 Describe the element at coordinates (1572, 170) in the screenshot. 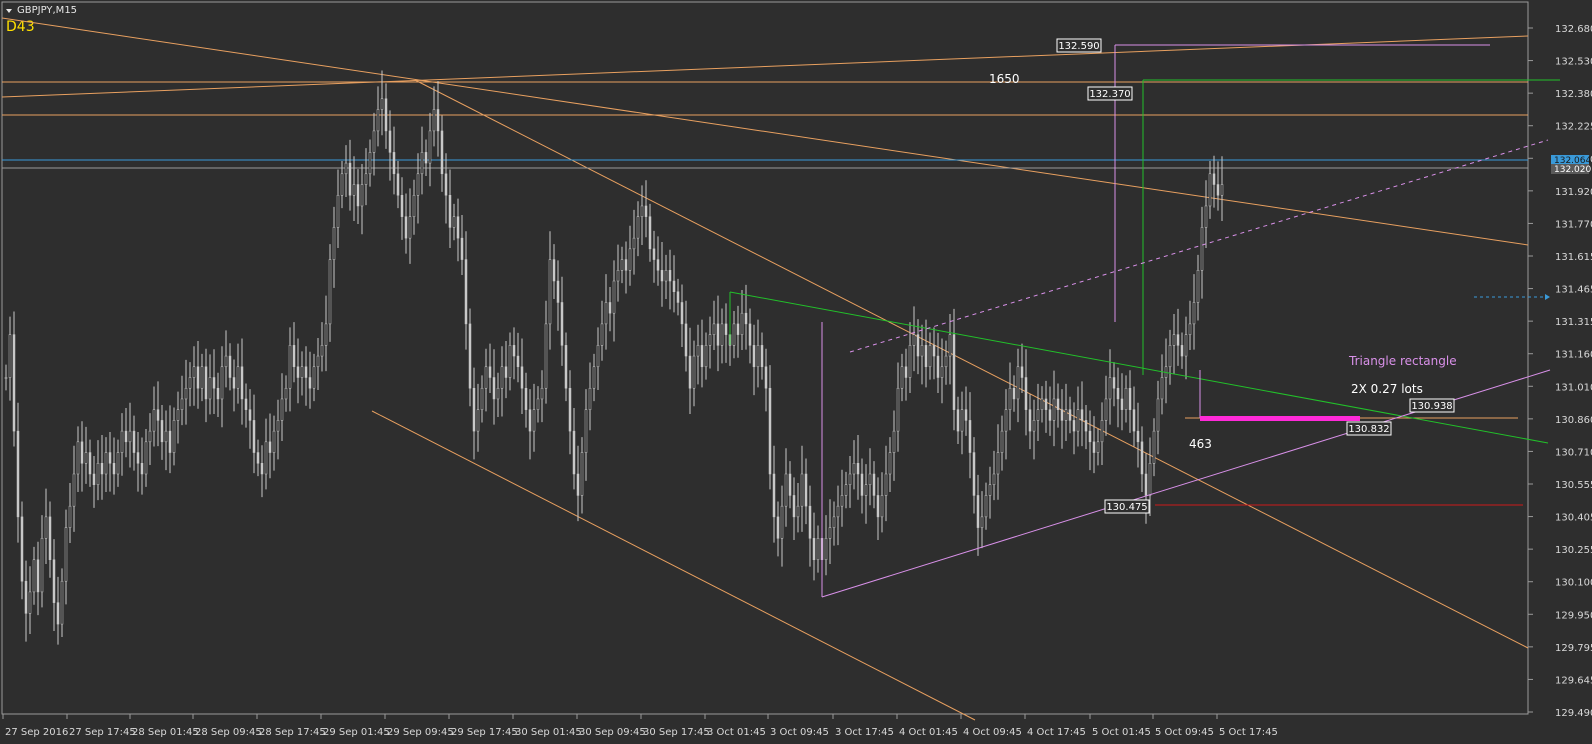

I see `bid-price-value: 132.020` at that location.